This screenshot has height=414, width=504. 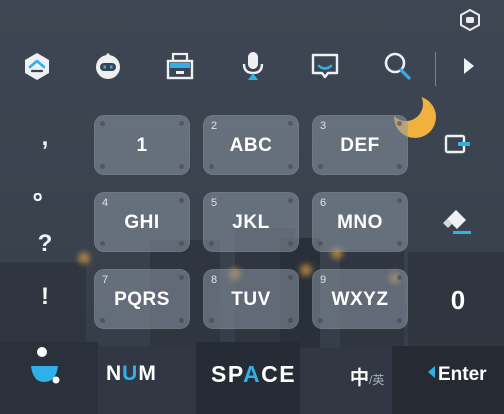 What do you see at coordinates (458, 300) in the screenshot?
I see `key-0: 0` at bounding box center [458, 300].